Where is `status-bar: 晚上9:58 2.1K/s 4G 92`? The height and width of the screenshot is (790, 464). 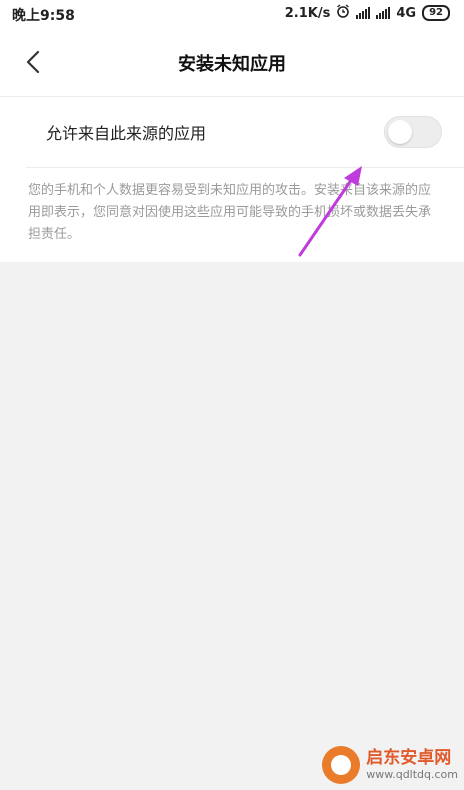
status-bar: 晚上9:58 2.1K/s 4G 92 is located at coordinates (232, 14).